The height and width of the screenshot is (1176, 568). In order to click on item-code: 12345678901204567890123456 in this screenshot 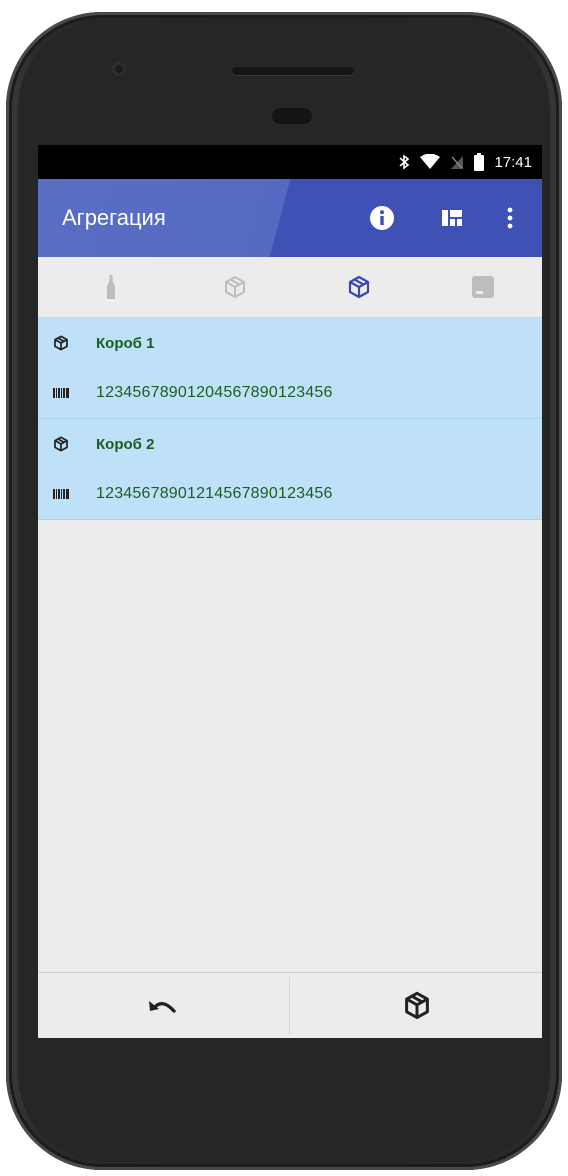, I will do `click(214, 392)`.